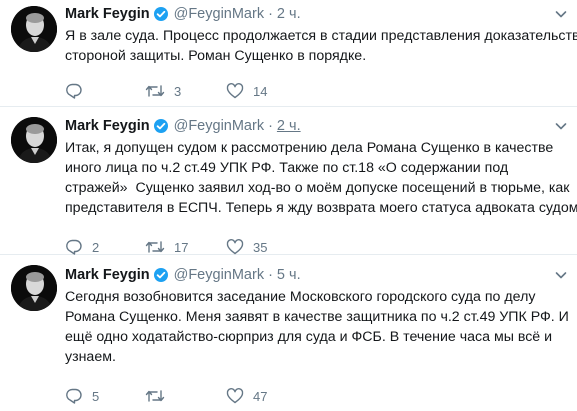 The image size is (577, 411). What do you see at coordinates (105, 247) in the screenshot?
I see `reply-button: 2` at bounding box center [105, 247].